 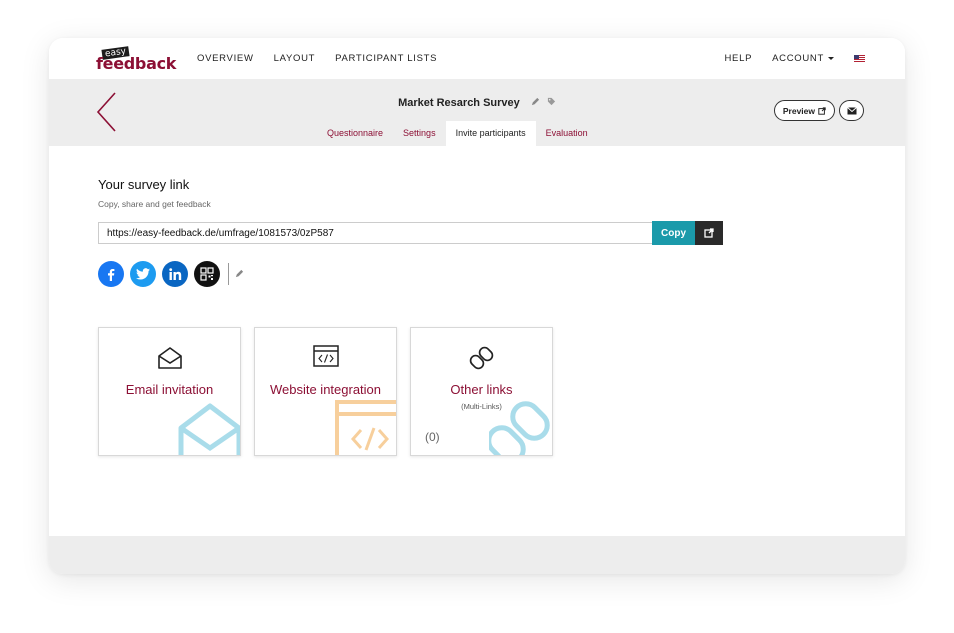 I want to click on twitter-icon, so click(x=143, y=274).